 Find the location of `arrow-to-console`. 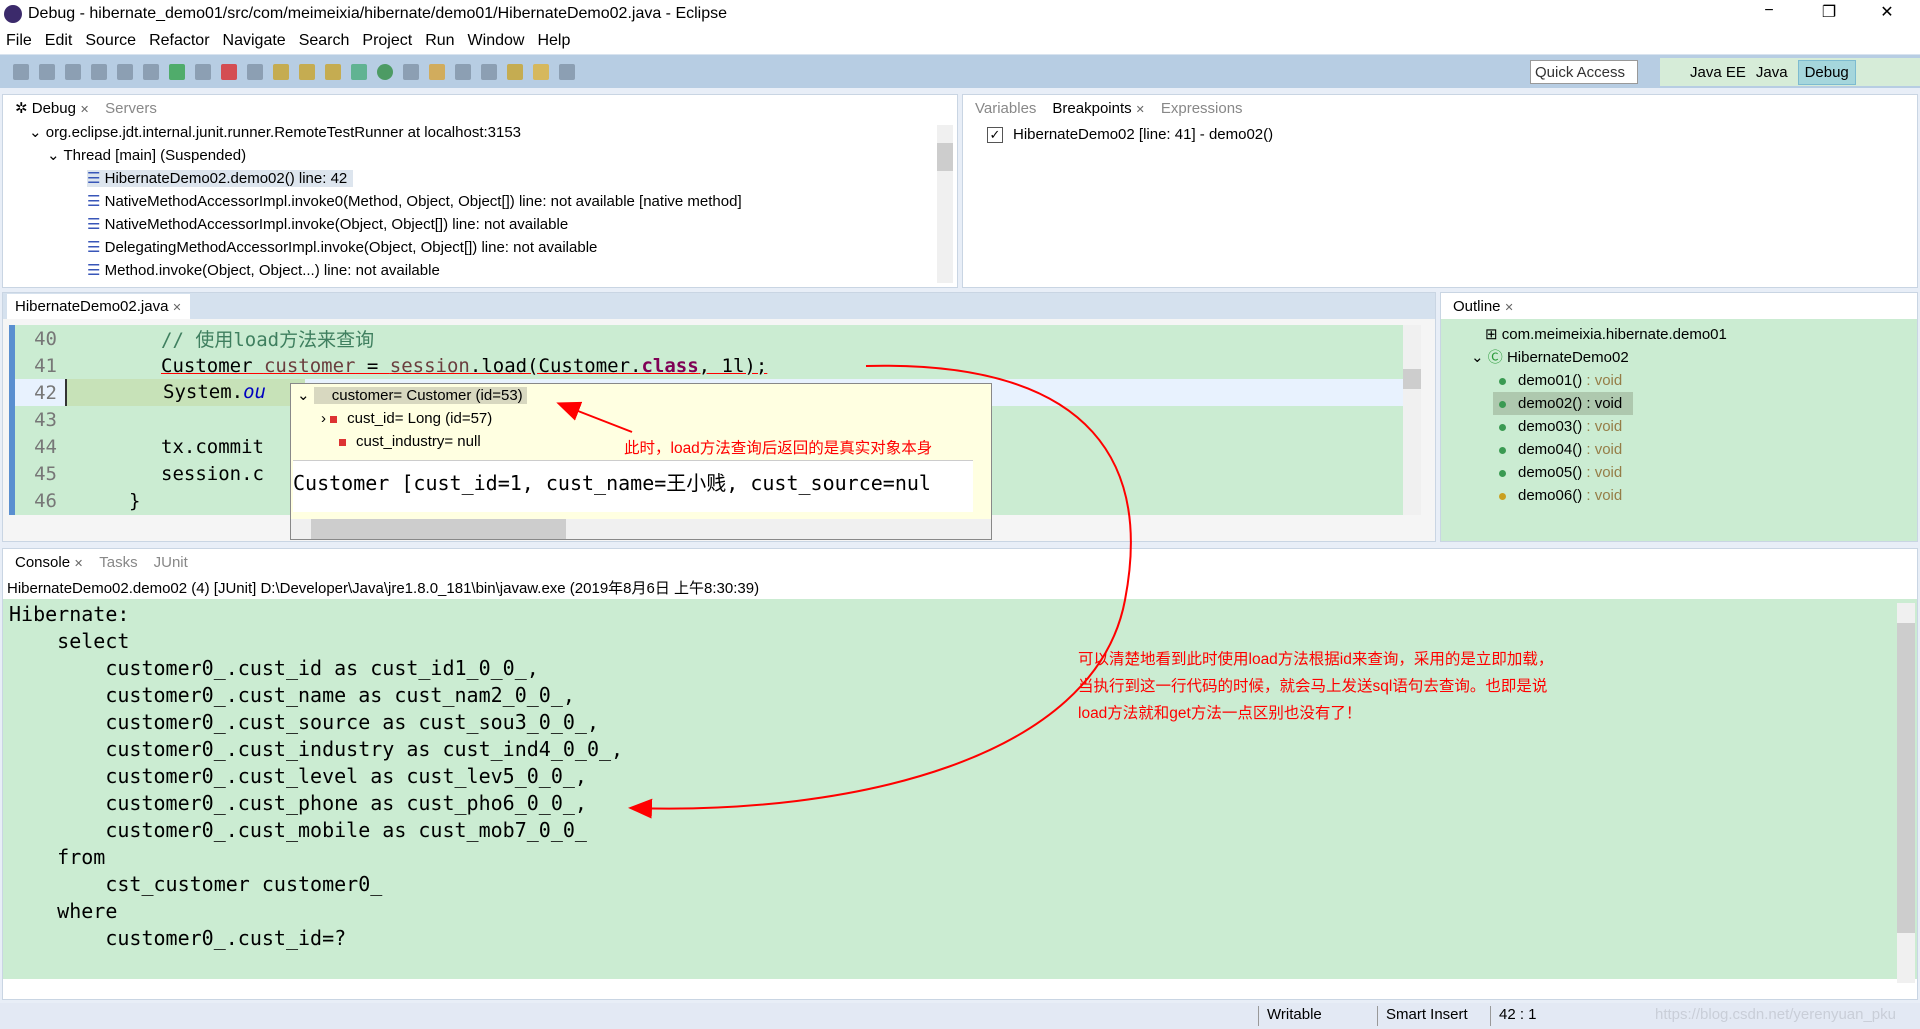

arrow-to-console is located at coordinates (880, 591).